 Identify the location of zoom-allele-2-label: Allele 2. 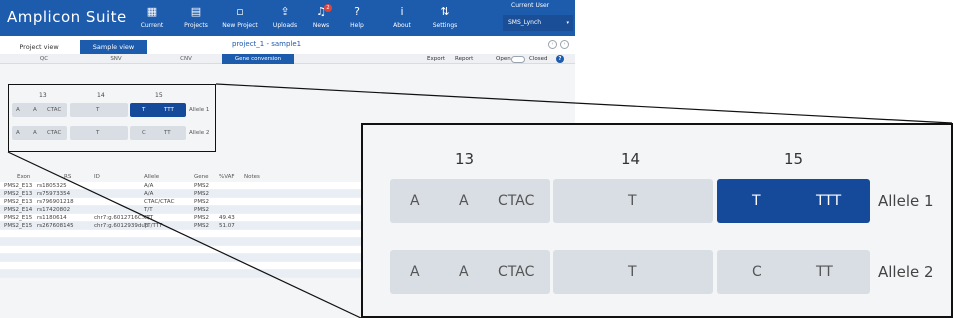
(906, 272).